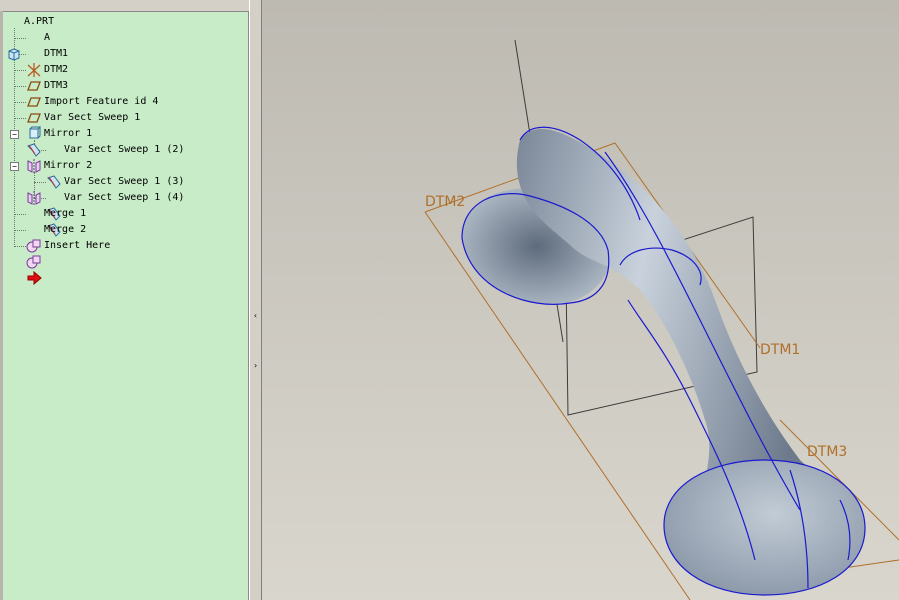  What do you see at coordinates (56, 69) in the screenshot?
I see `tree-item-label: DTM2` at bounding box center [56, 69].